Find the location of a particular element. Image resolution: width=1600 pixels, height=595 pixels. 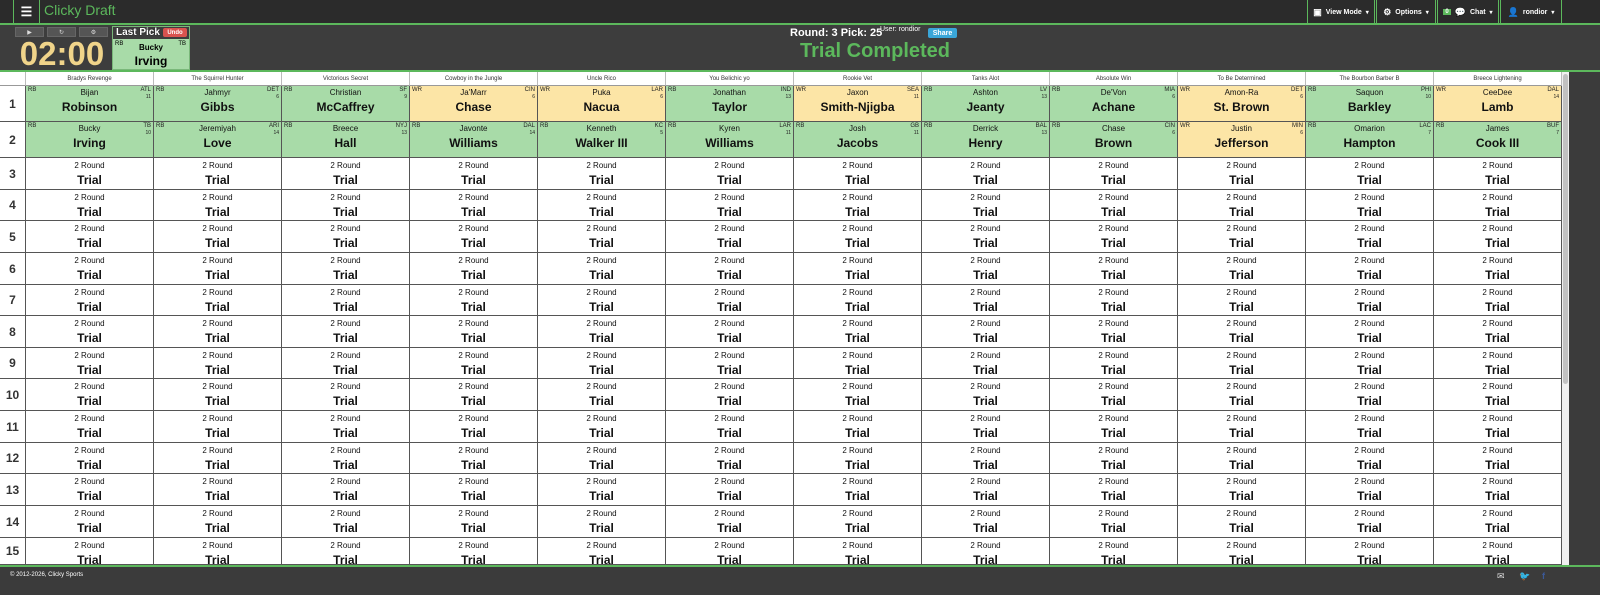

pick-cell: WR DET 6 Amon-Ra St. Brown is located at coordinates (1242, 104).